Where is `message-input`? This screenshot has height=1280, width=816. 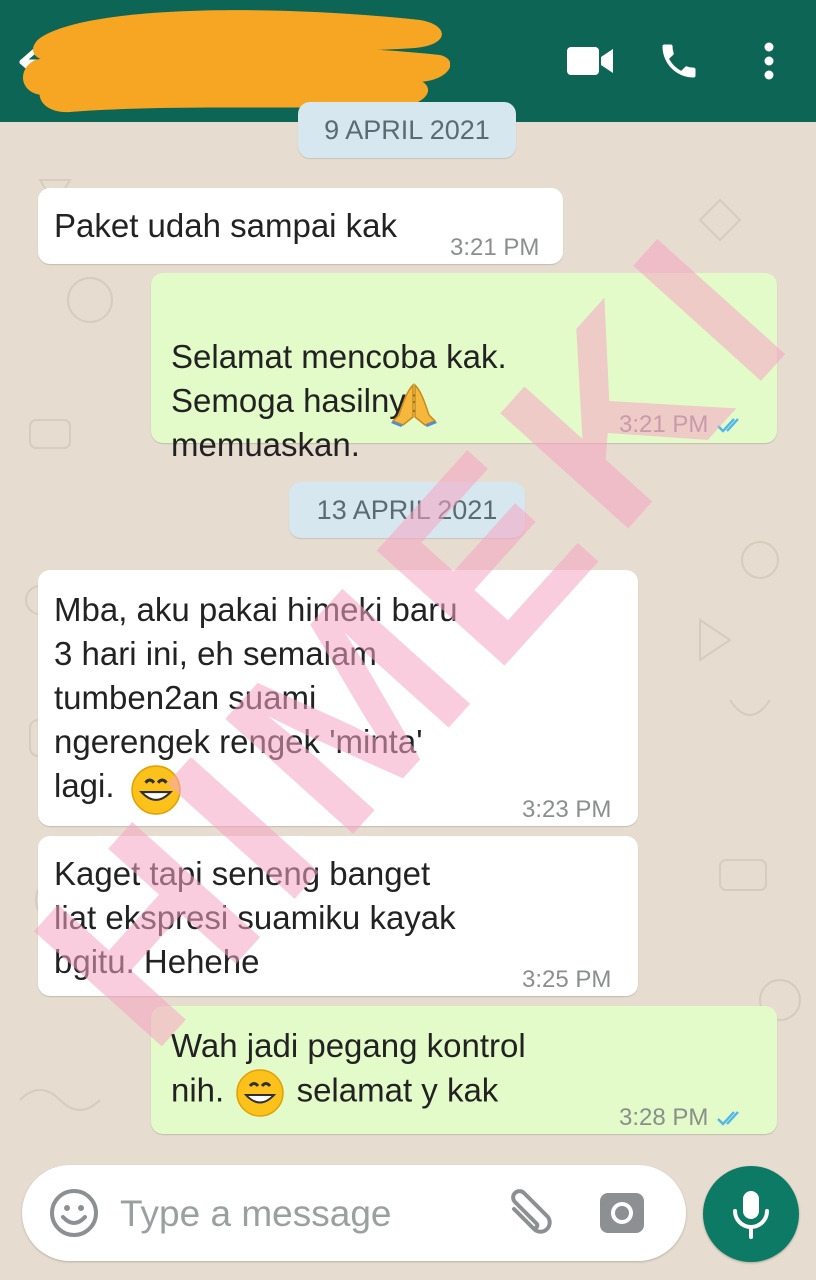 message-input is located at coordinates (300, 1214).